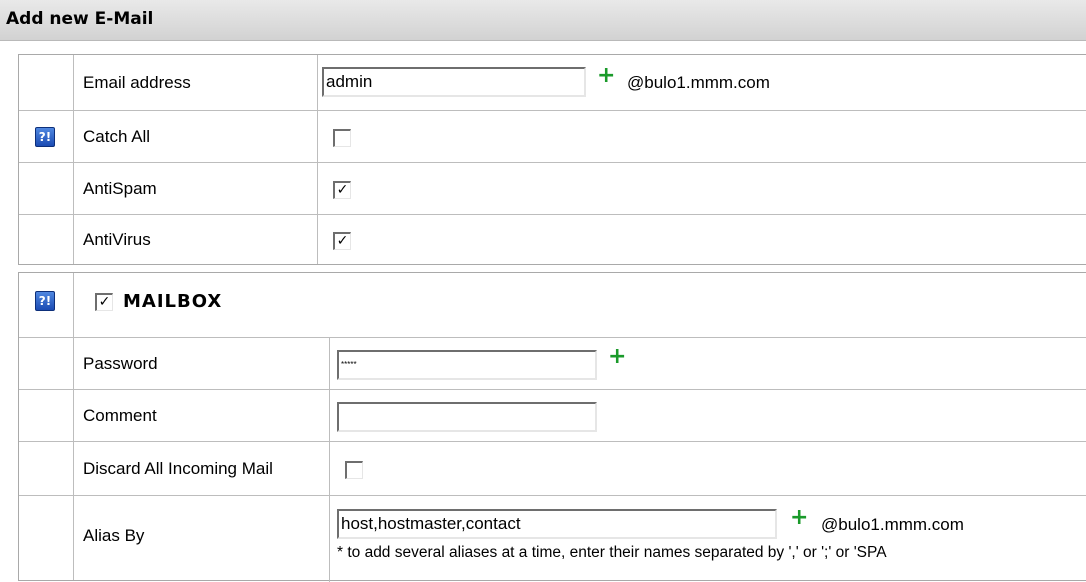 The image size is (1086, 582). I want to click on mailbox-enable-checkbox: ✓, so click(104, 302).